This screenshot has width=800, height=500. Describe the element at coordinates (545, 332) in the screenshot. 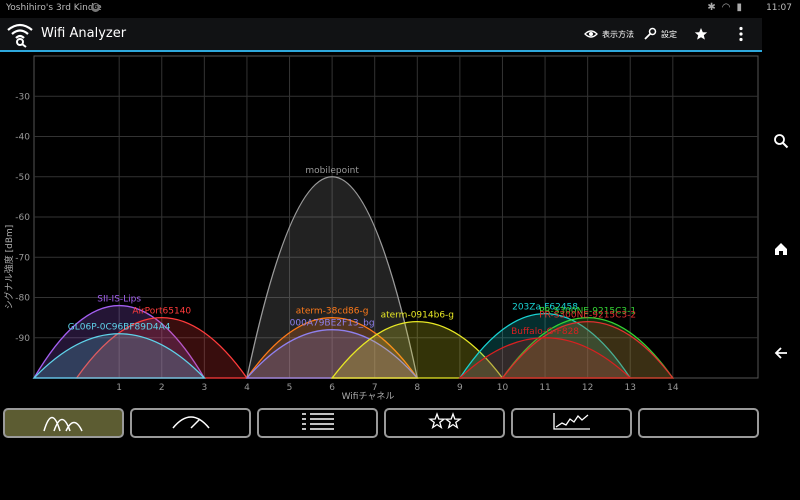

I see `network-label: Buffalo-G-F828` at that location.